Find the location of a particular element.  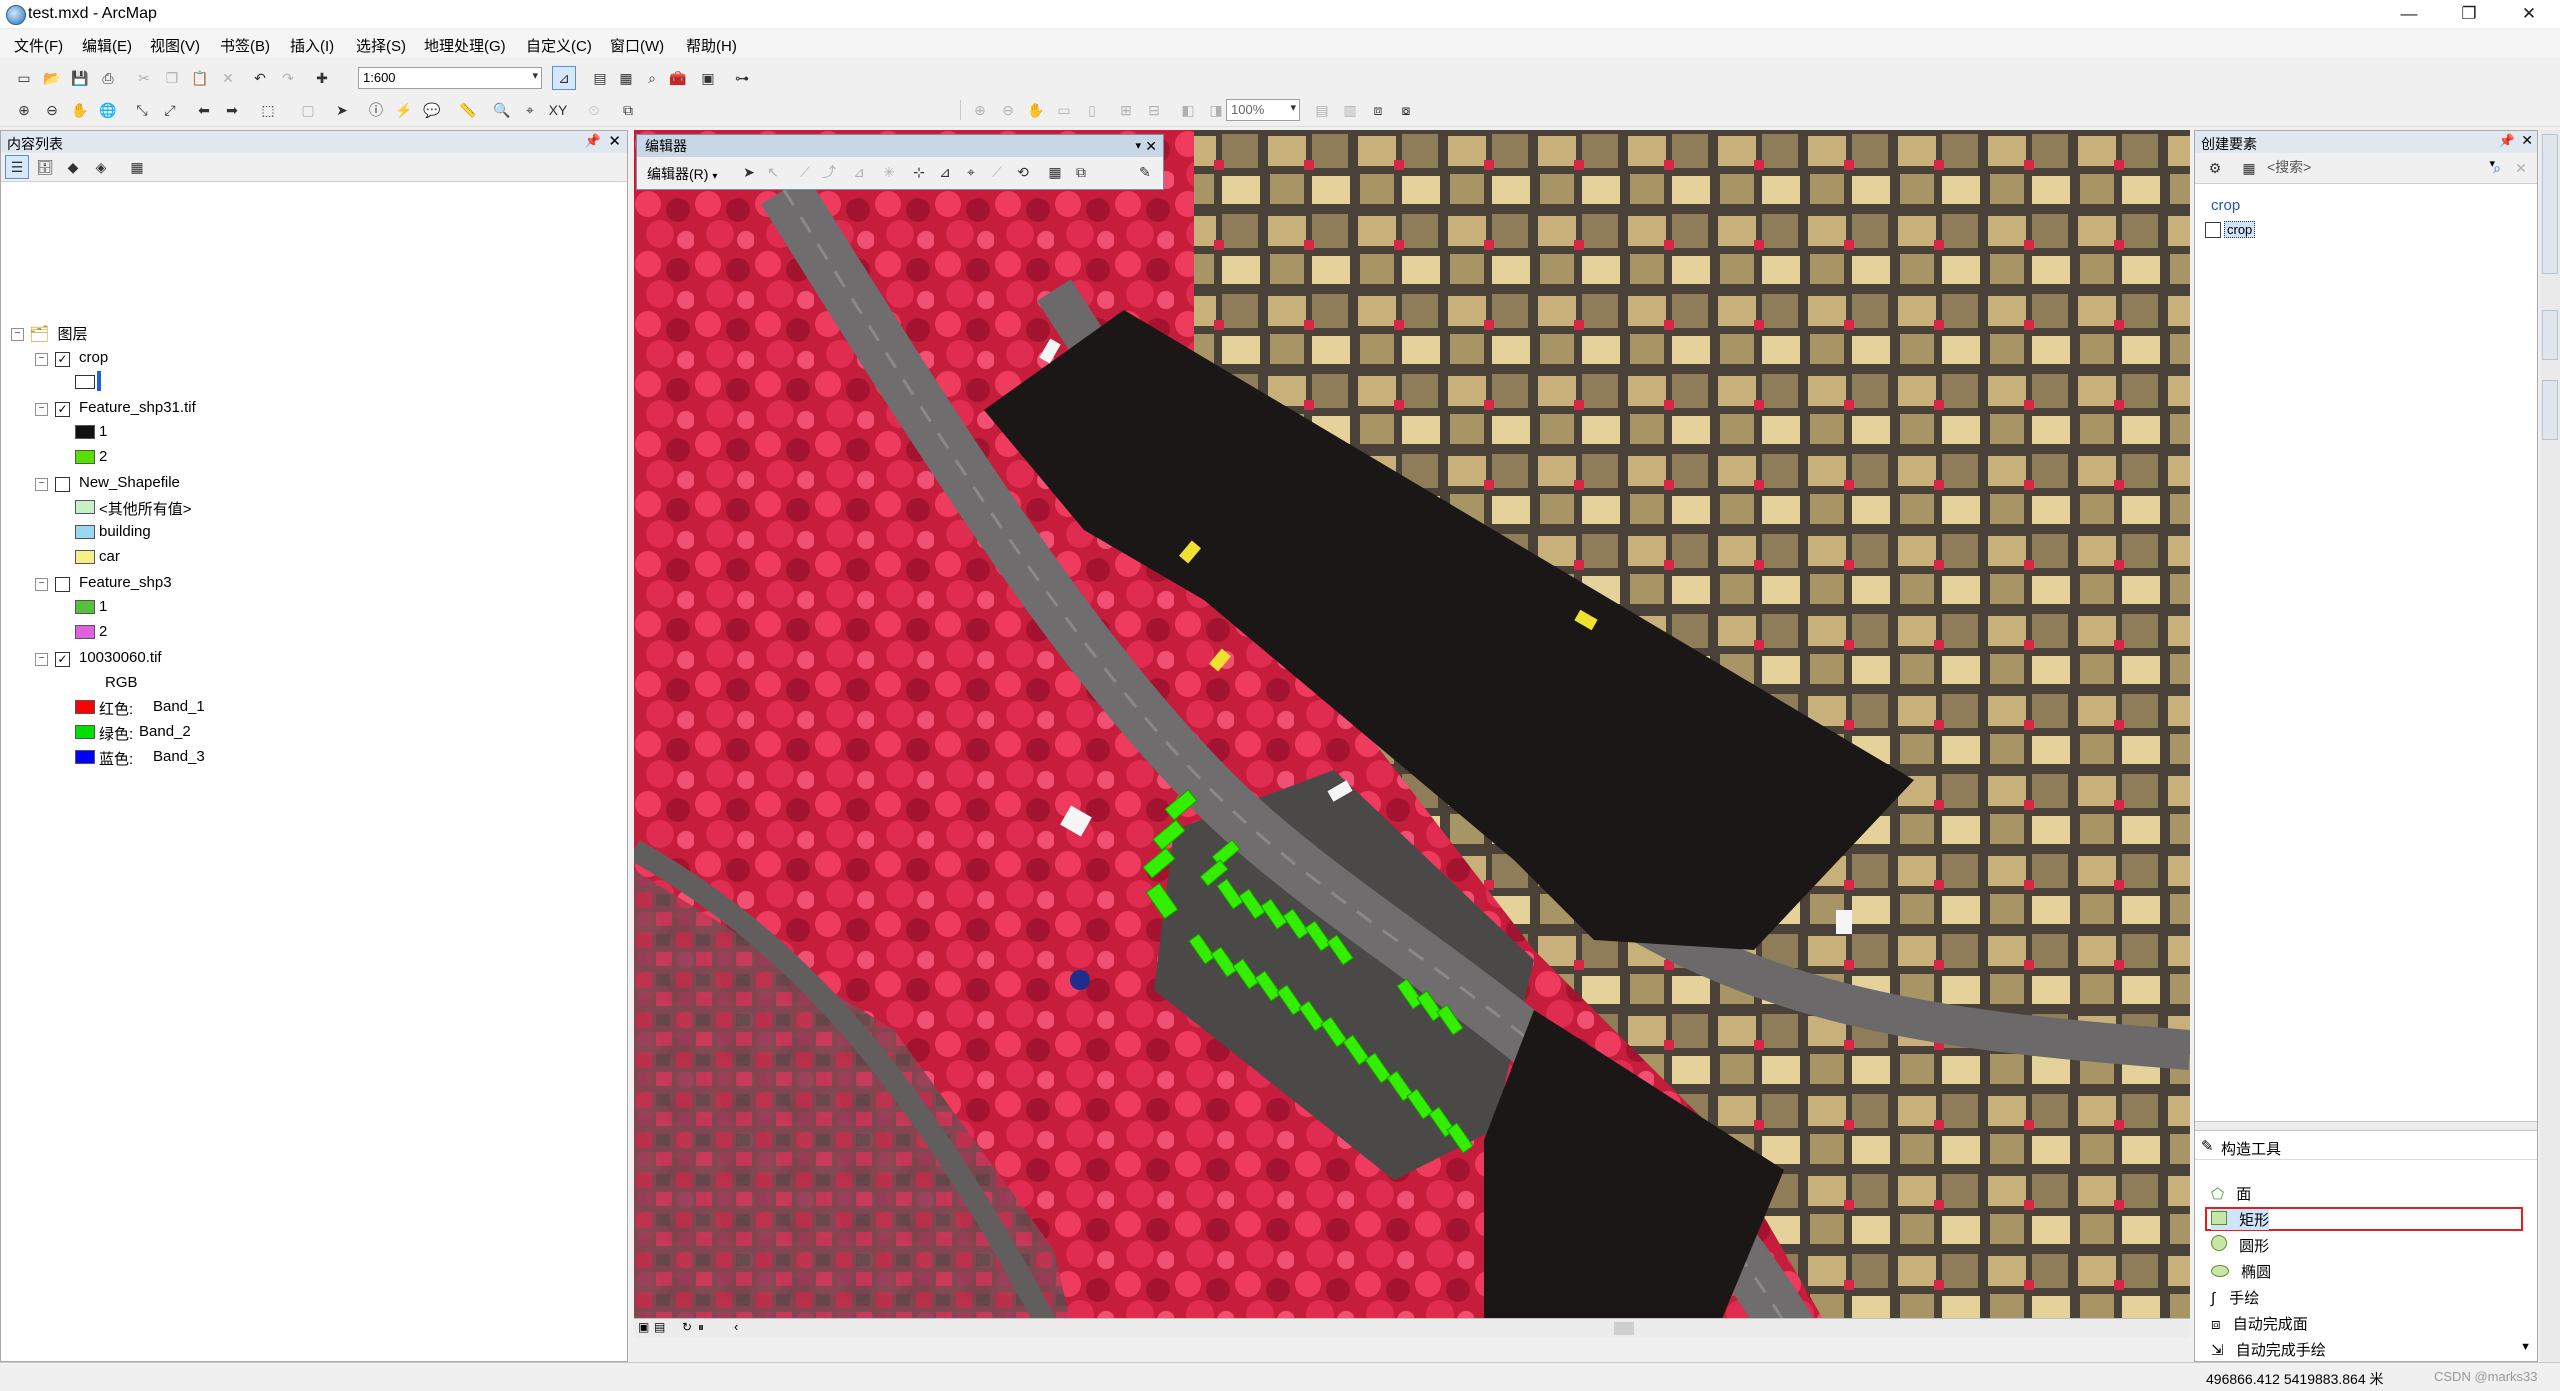

reshape-feature-icon: ⊿ is located at coordinates (945, 172).